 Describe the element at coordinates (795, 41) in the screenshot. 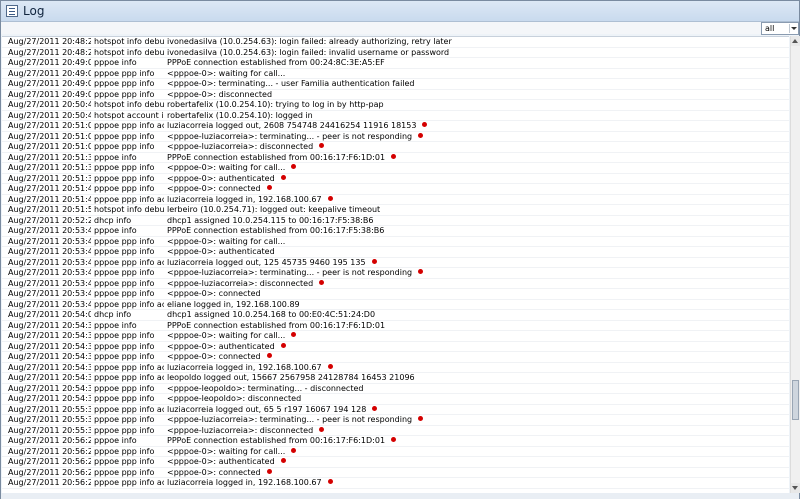

I see `scroll-up-icon` at that location.